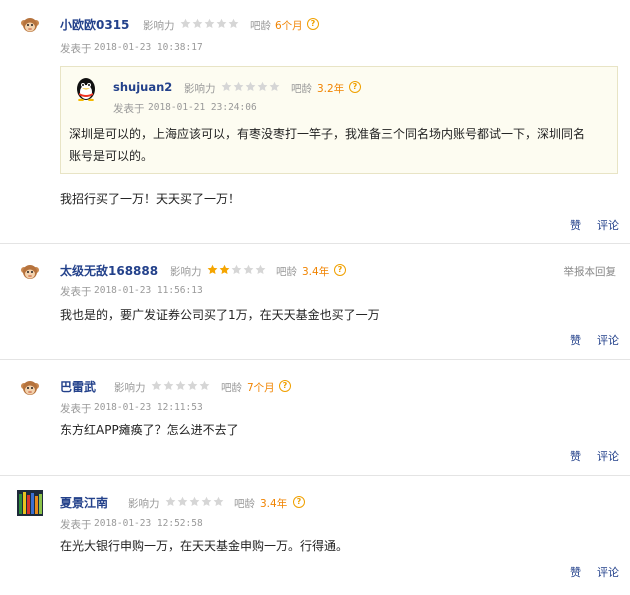 The width and height of the screenshot is (630, 595). Describe the element at coordinates (109, 270) in the screenshot. I see `username-link: 太级无敌168888` at that location.